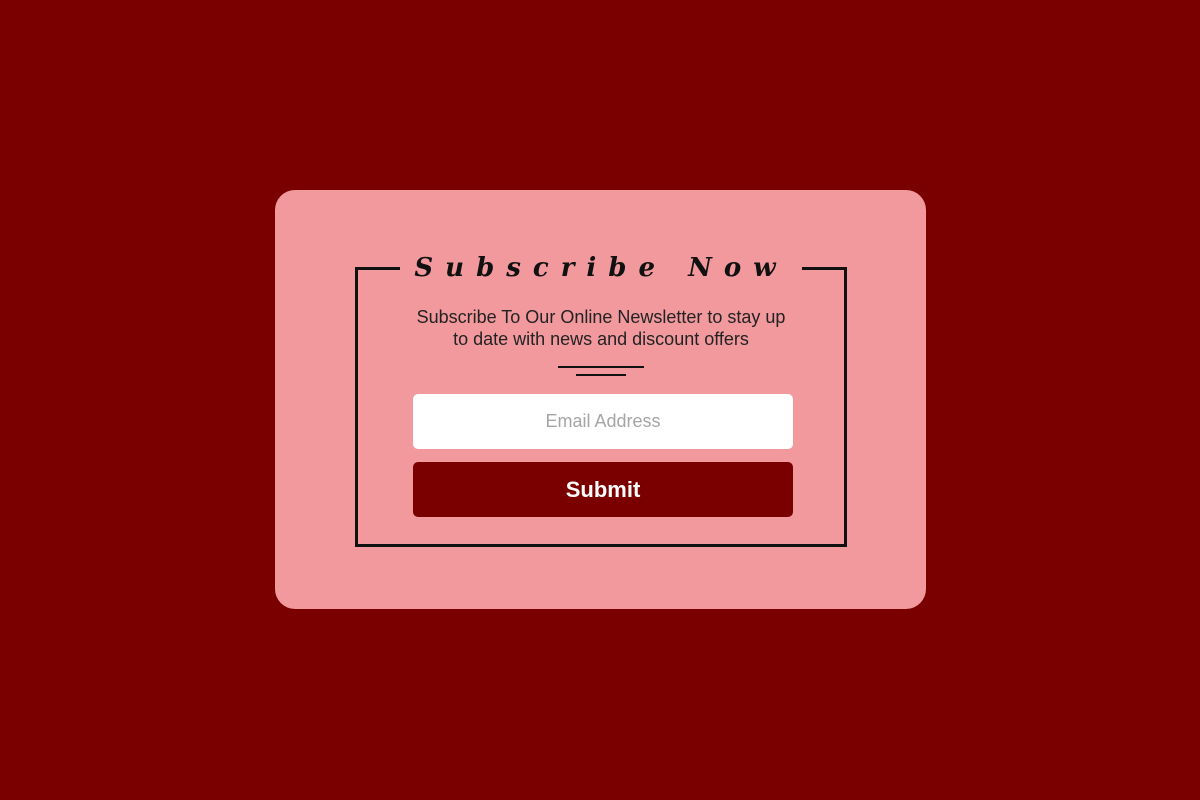 This screenshot has height=800, width=1200. What do you see at coordinates (603, 421) in the screenshot?
I see `email-field` at bounding box center [603, 421].